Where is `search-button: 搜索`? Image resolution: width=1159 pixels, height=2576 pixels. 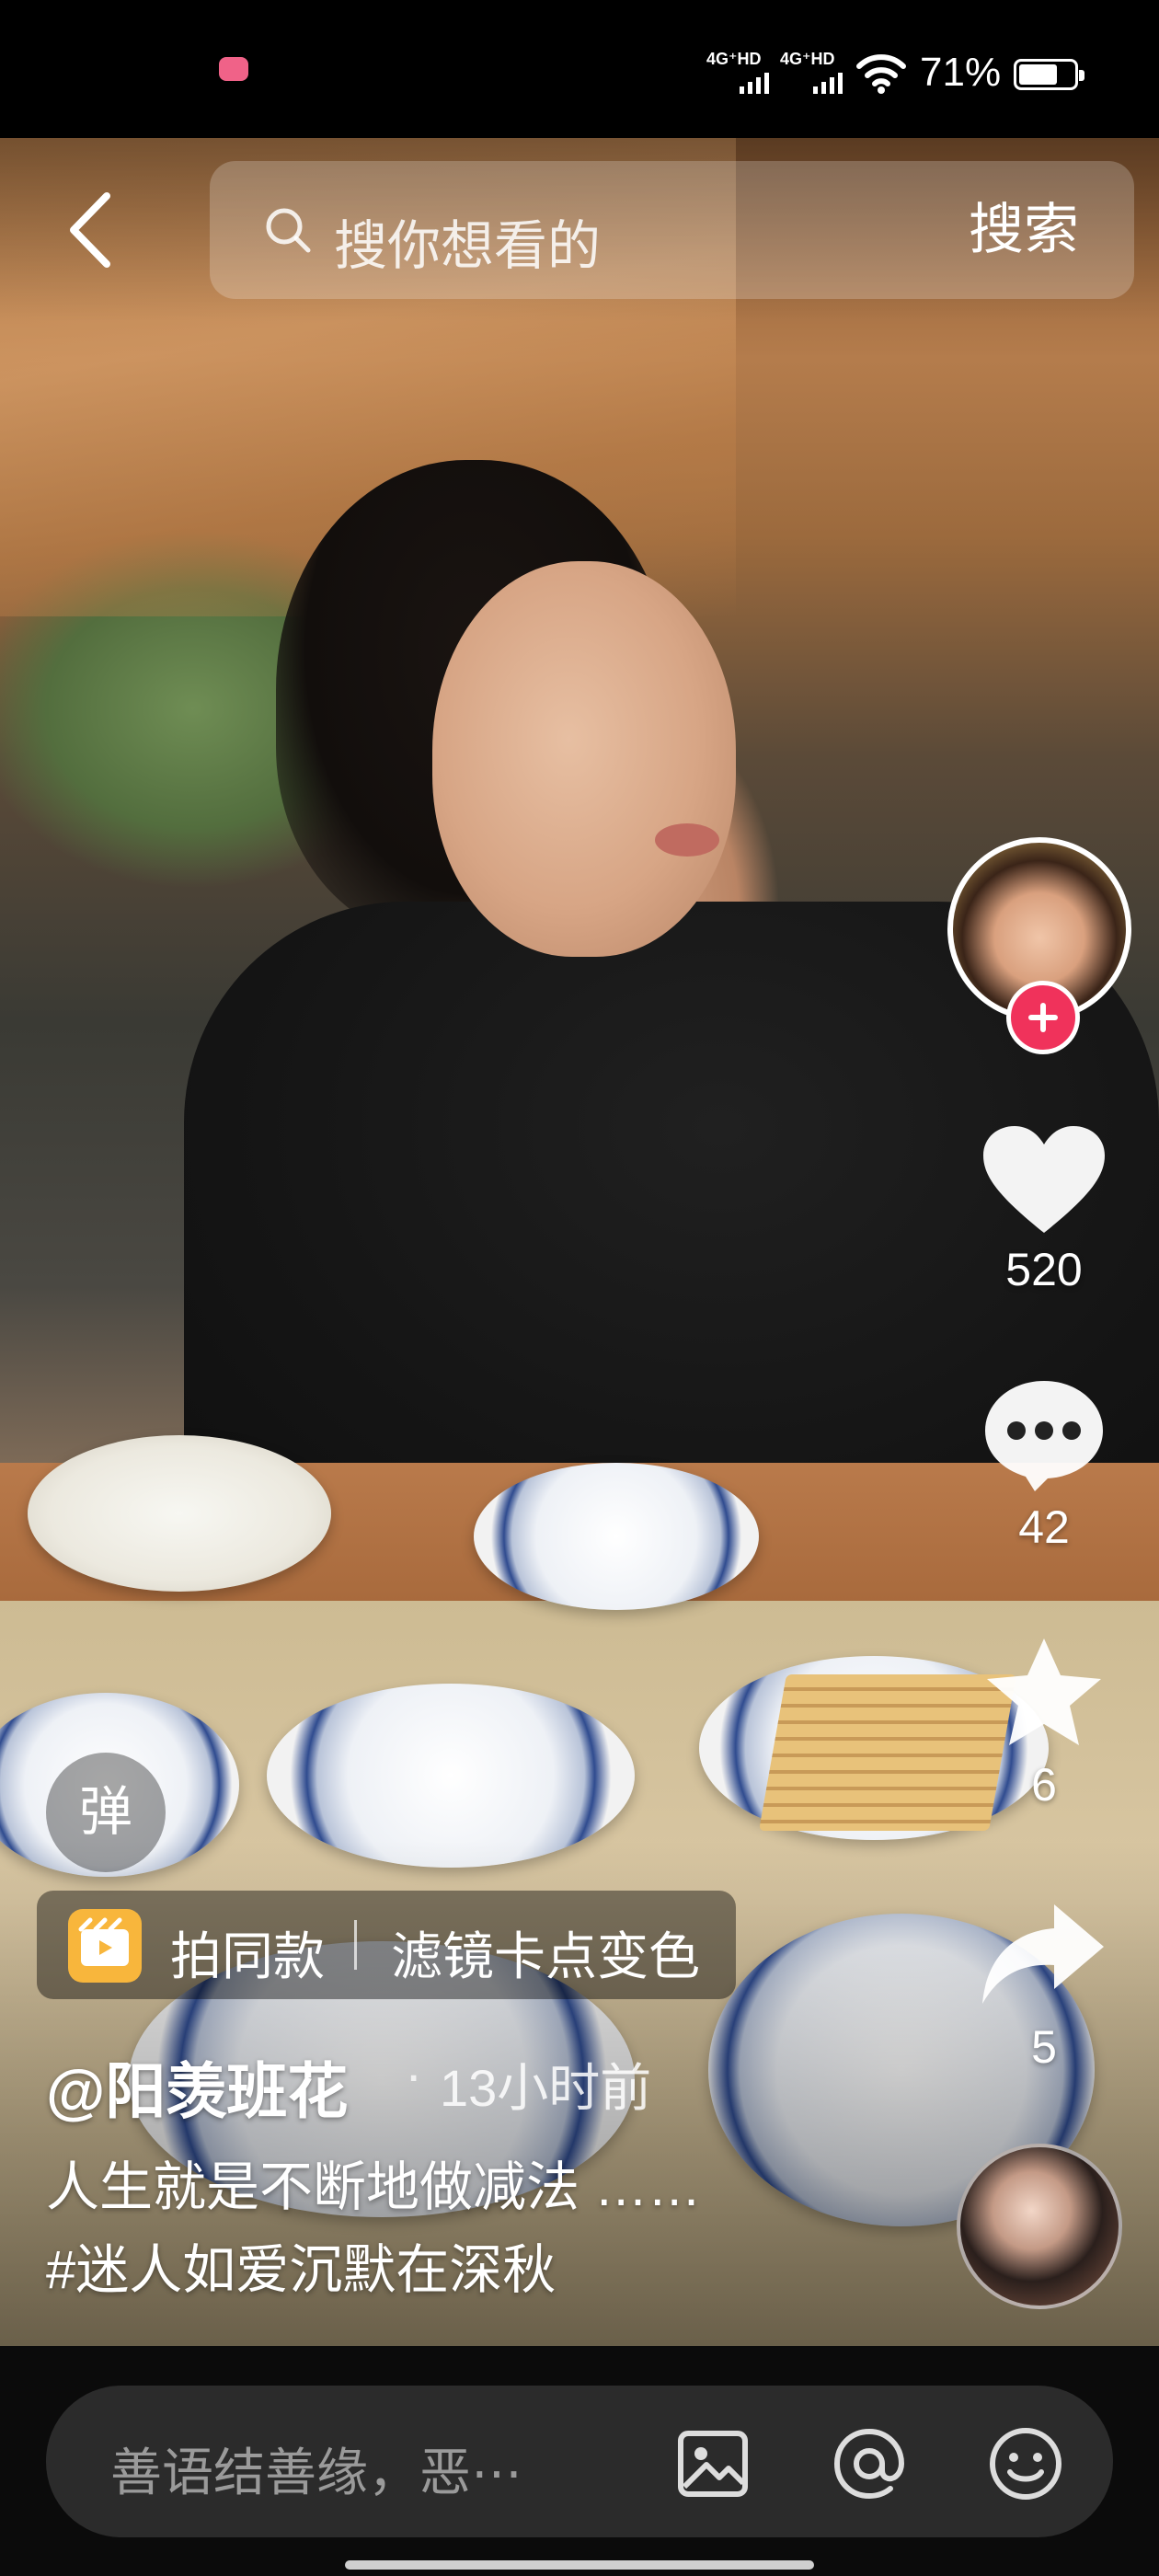
search-button: 搜索 is located at coordinates (1023, 230).